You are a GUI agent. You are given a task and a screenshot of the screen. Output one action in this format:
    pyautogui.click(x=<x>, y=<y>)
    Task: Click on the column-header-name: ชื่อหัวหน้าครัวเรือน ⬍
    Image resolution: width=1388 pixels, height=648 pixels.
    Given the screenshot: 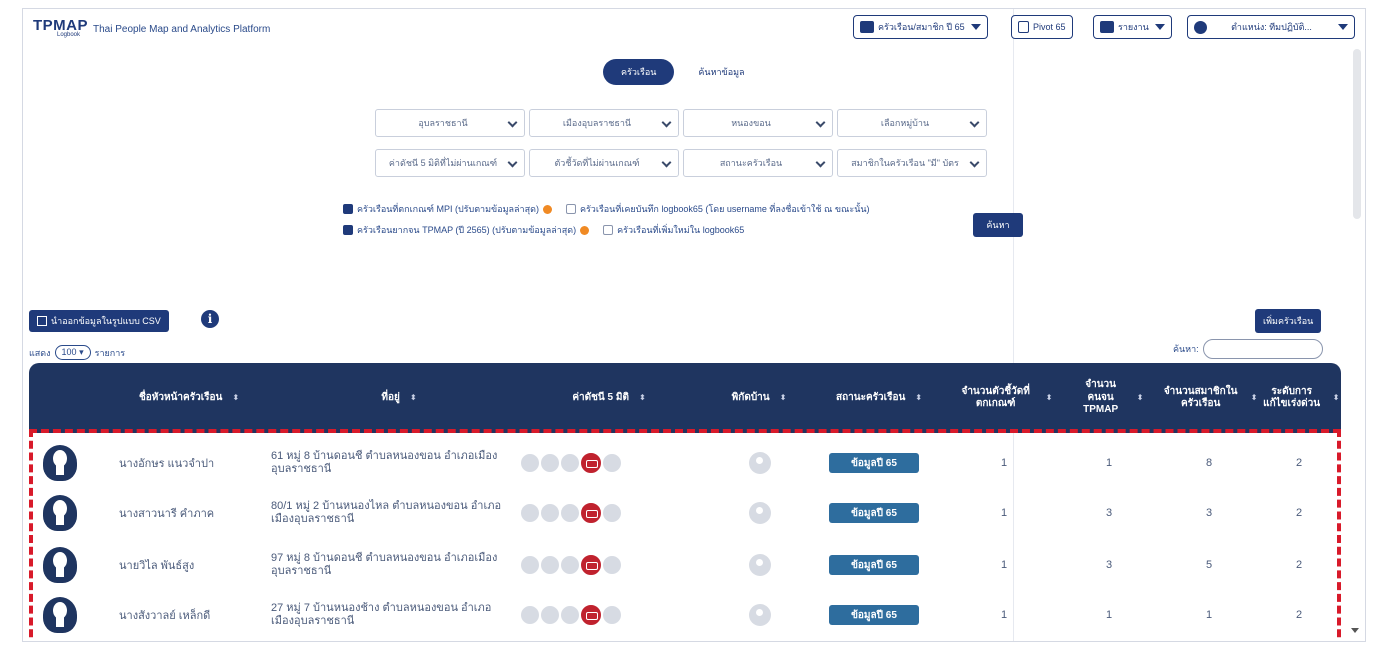 What is the action you would take?
    pyautogui.click(x=189, y=398)
    